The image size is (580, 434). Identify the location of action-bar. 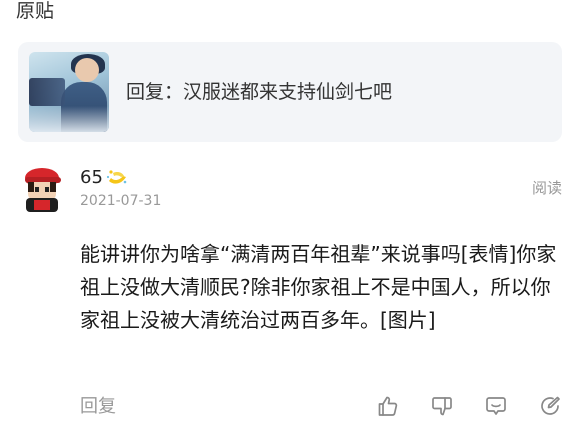
(468, 406).